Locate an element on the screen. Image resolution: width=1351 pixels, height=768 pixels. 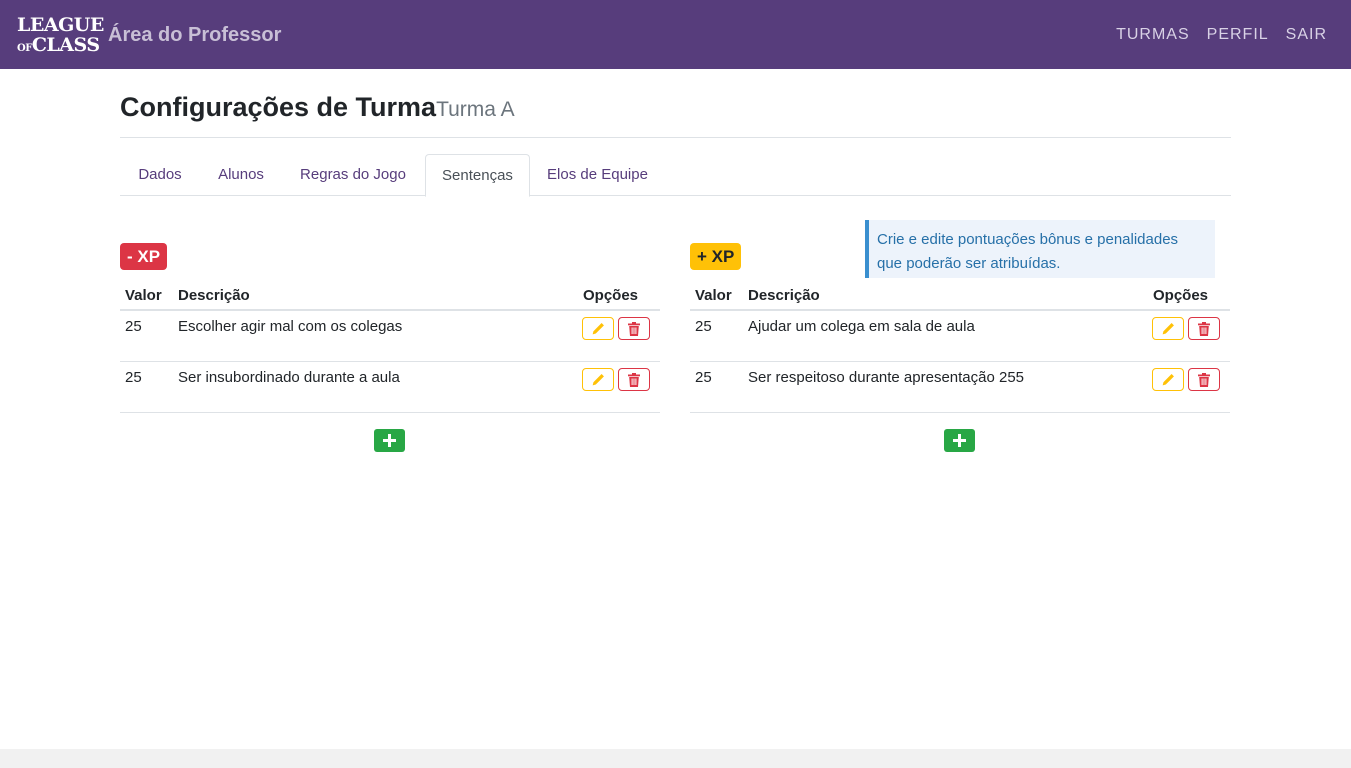
add-minus-xp-button is located at coordinates (389, 440).